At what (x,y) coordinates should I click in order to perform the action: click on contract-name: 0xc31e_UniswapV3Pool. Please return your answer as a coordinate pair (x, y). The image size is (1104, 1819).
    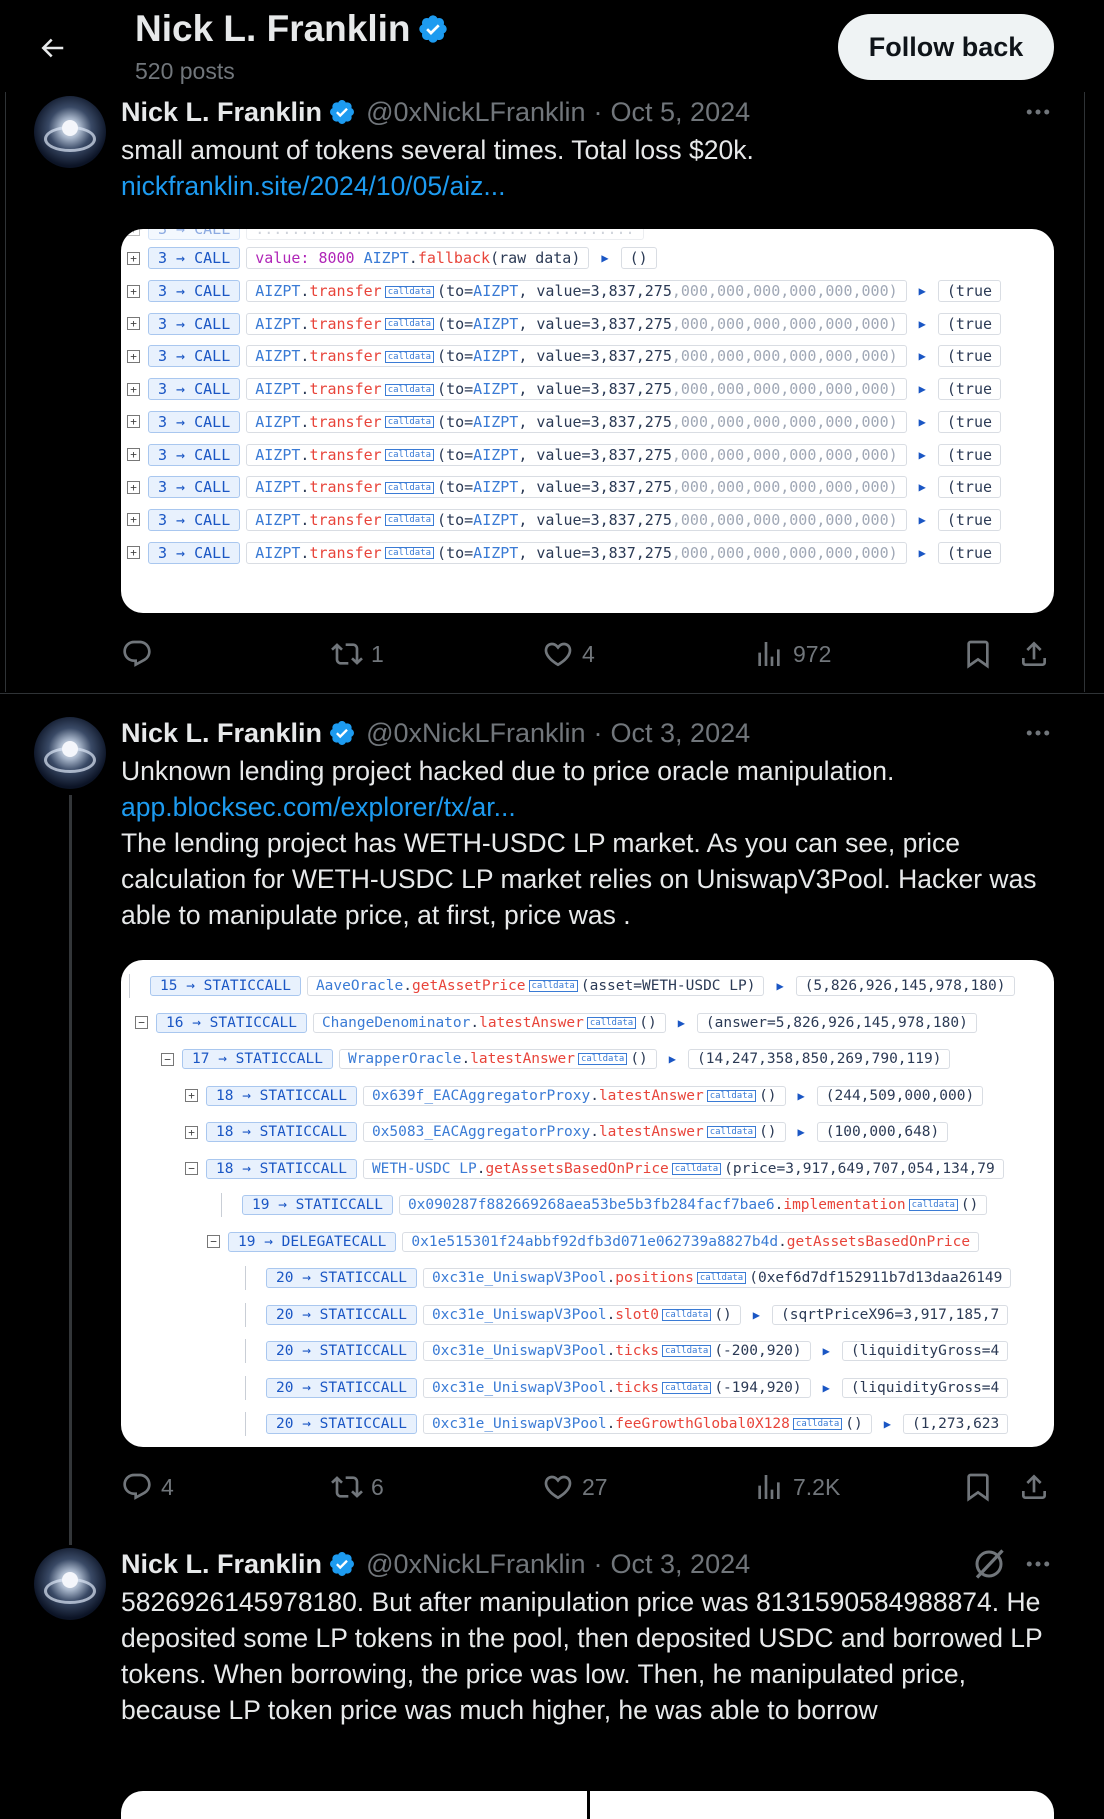
    Looking at the image, I should click on (519, 1424).